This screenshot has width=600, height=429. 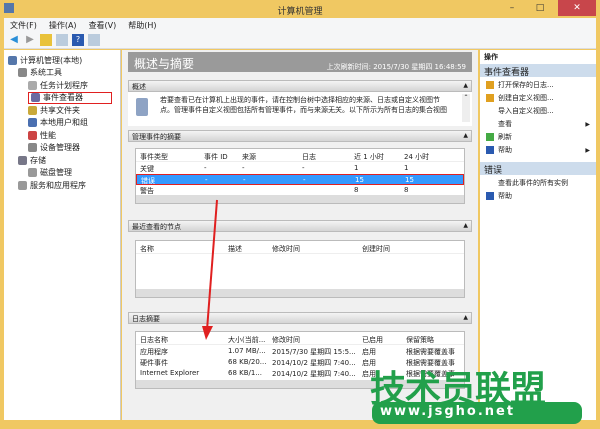 I want to click on tree-item-label: 共享文件夹, so click(x=60, y=110).